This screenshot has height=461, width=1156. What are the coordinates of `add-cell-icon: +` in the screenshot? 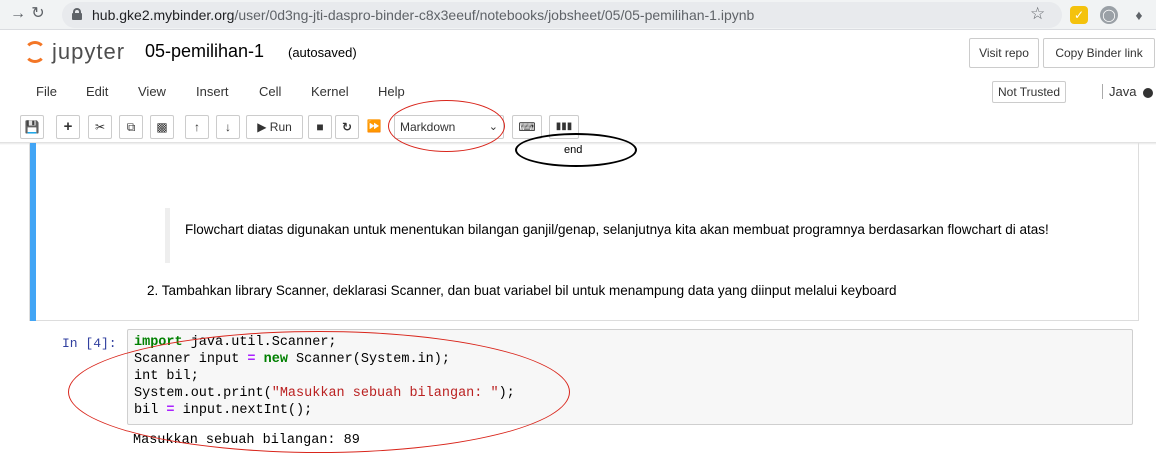 It's located at (68, 127).